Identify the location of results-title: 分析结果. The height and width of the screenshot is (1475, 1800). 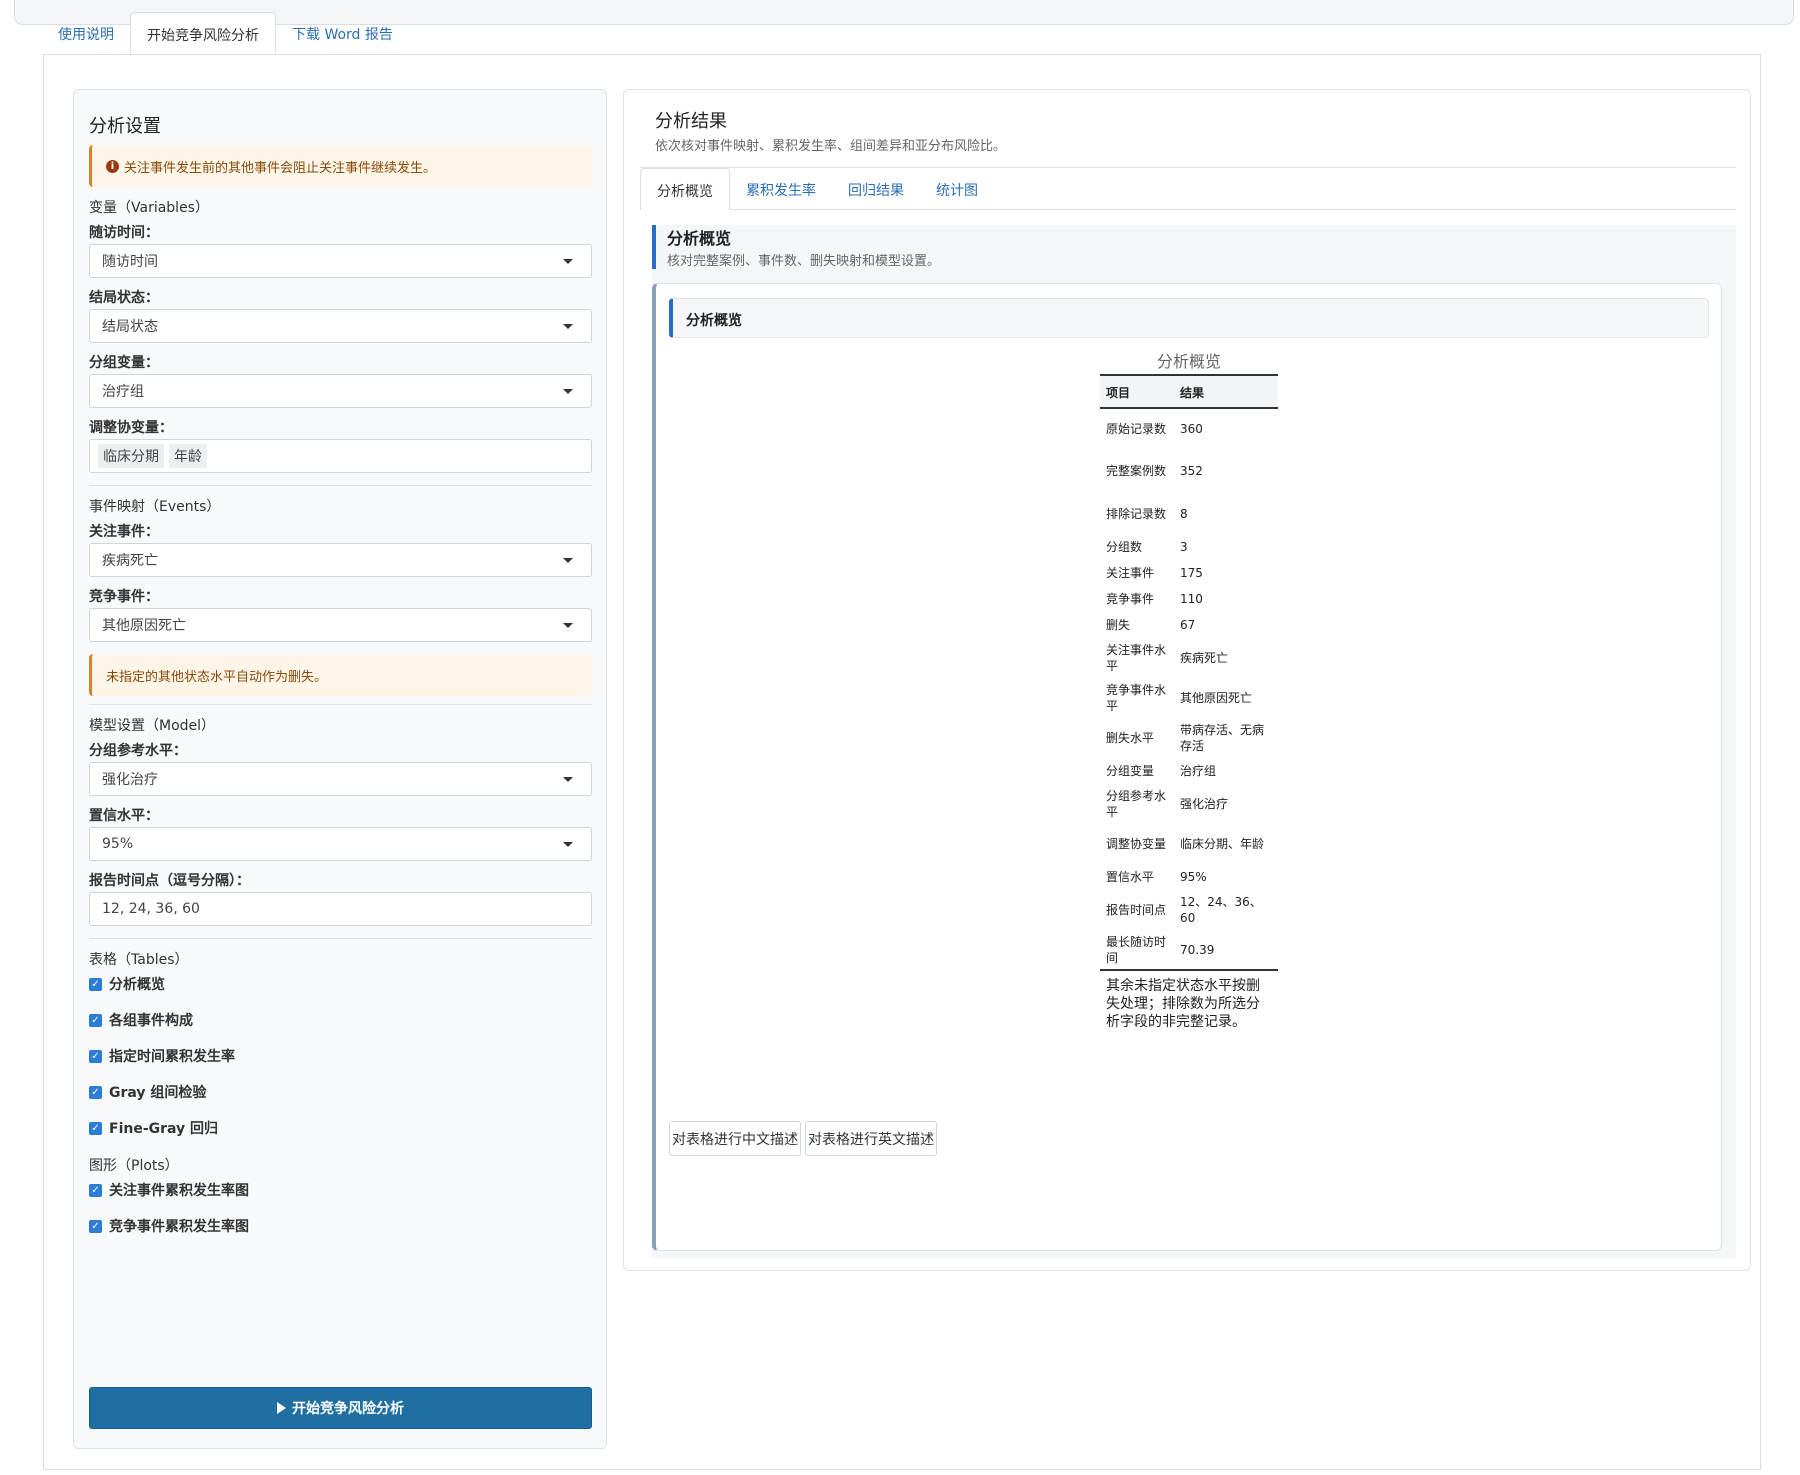
(691, 121).